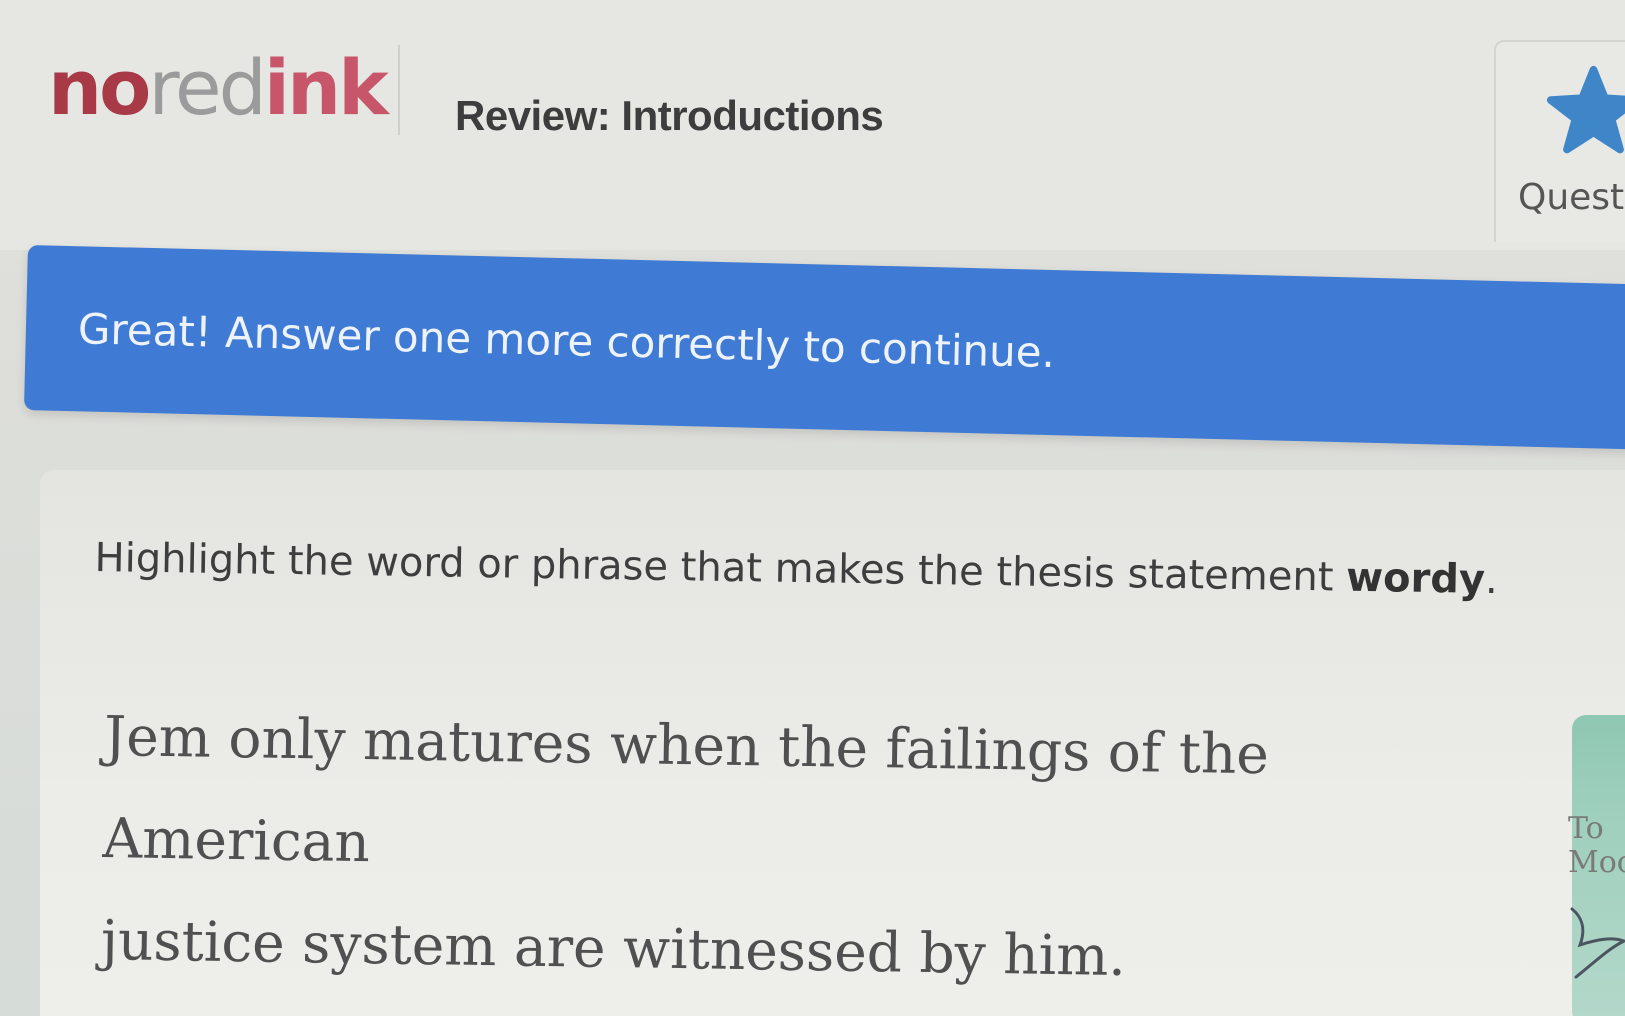 Image resolution: width=1625 pixels, height=1016 pixels. I want to click on sentence-word: system, so click(399, 944).